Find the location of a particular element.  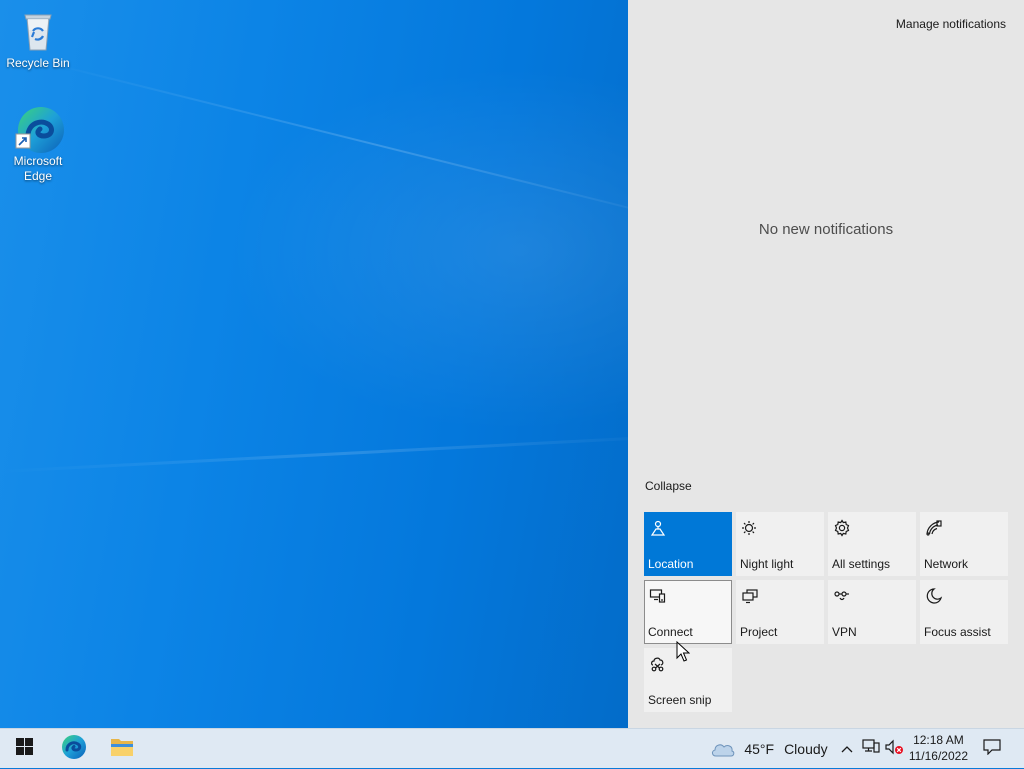

network-wired-icon is located at coordinates (871, 749).